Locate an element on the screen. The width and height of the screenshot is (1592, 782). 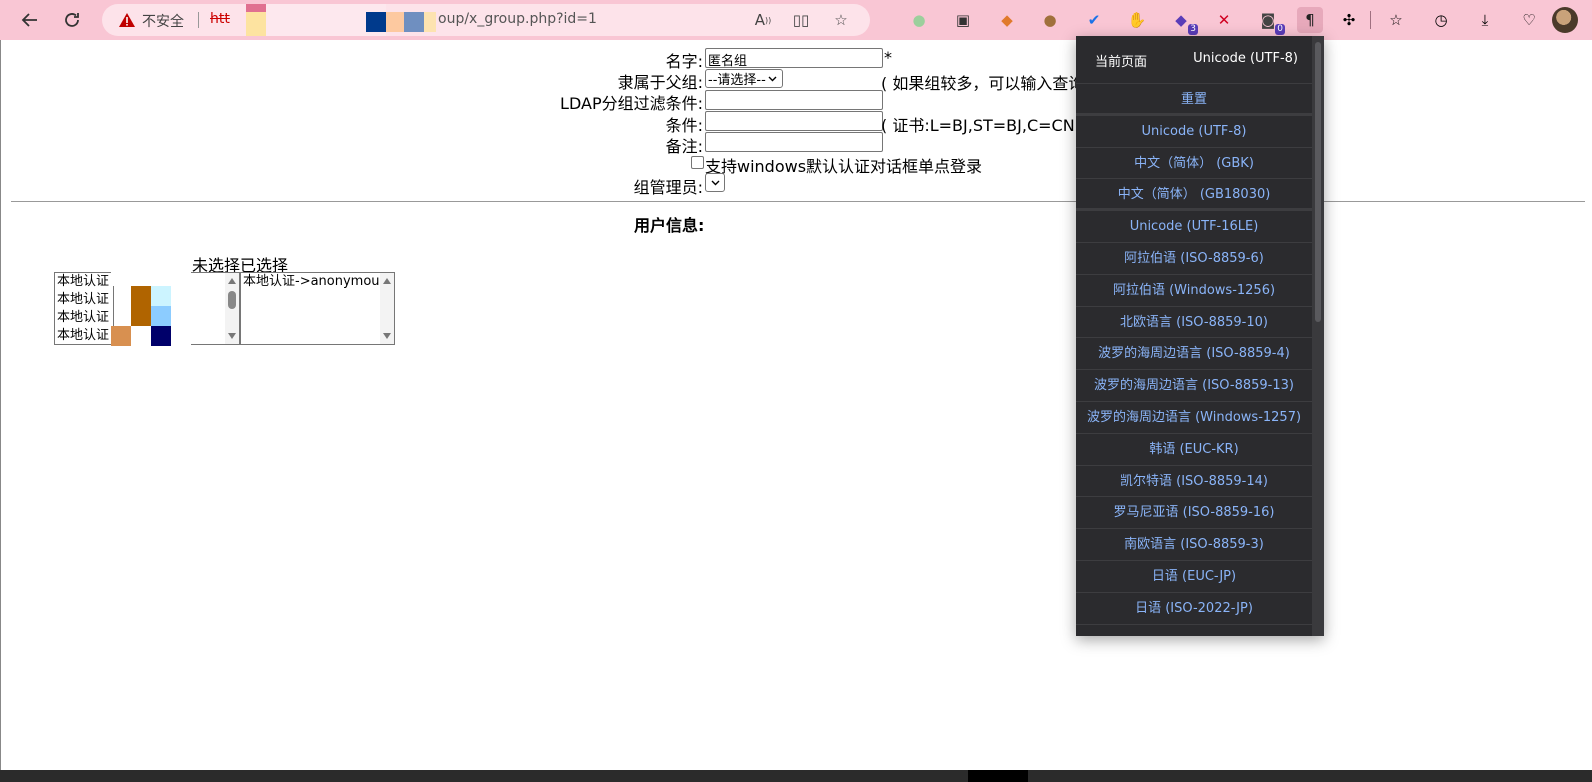
history-icon: ◷ is located at coordinates (1441, 20).